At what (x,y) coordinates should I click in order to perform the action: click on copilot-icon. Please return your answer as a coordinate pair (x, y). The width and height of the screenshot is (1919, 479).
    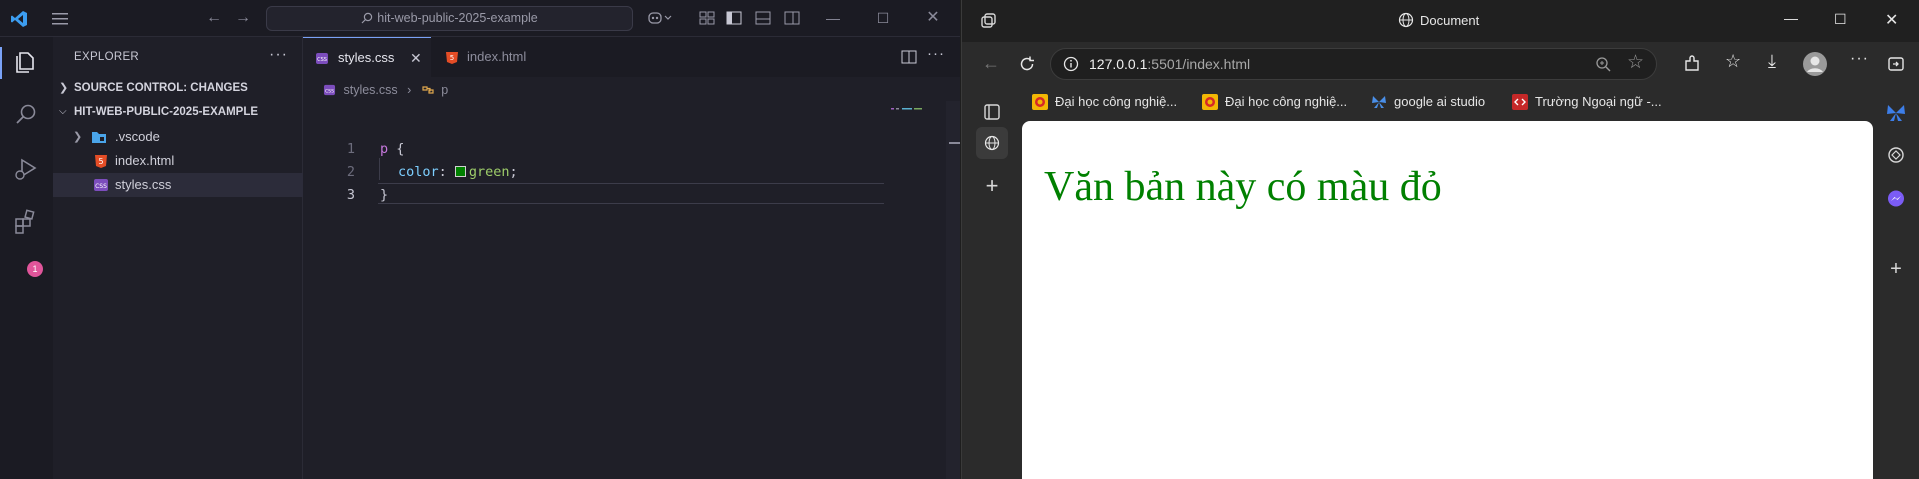
    Looking at the image, I should click on (660, 18).